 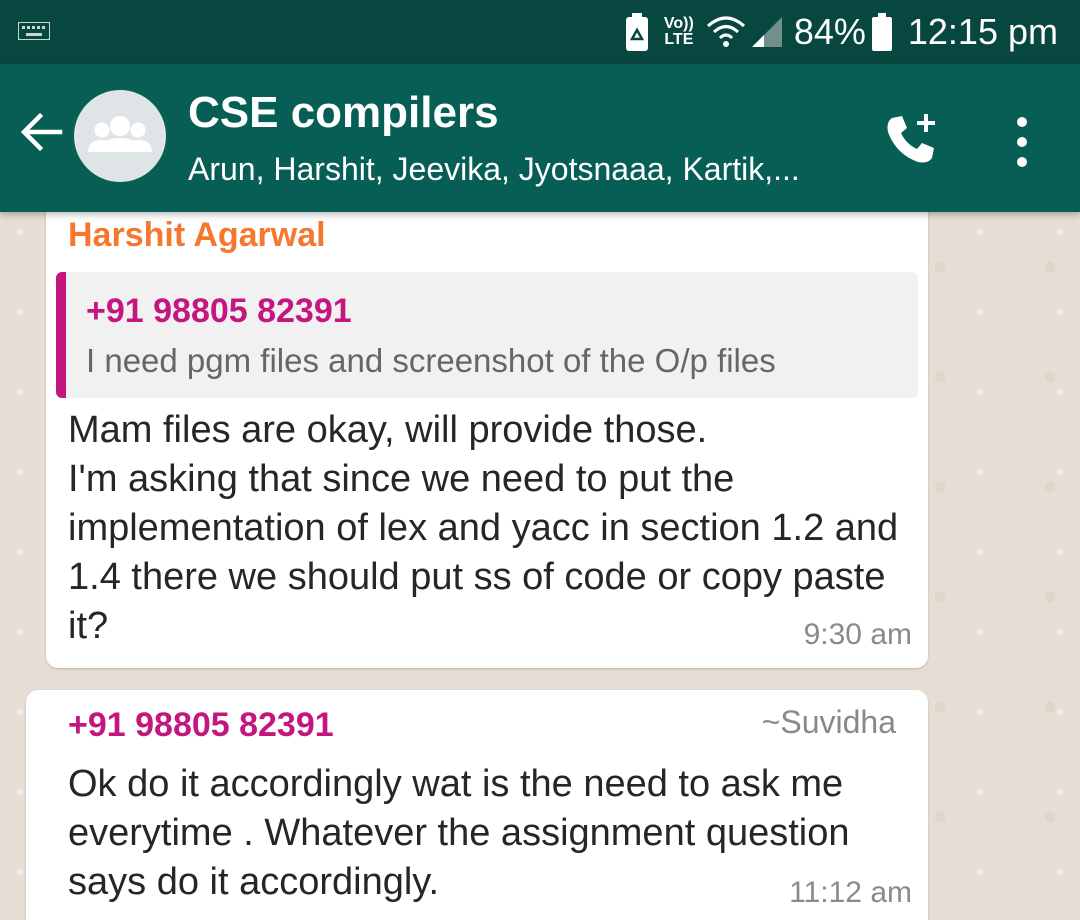 I want to click on volte-icon: Vo)) LTE, so click(x=679, y=32).